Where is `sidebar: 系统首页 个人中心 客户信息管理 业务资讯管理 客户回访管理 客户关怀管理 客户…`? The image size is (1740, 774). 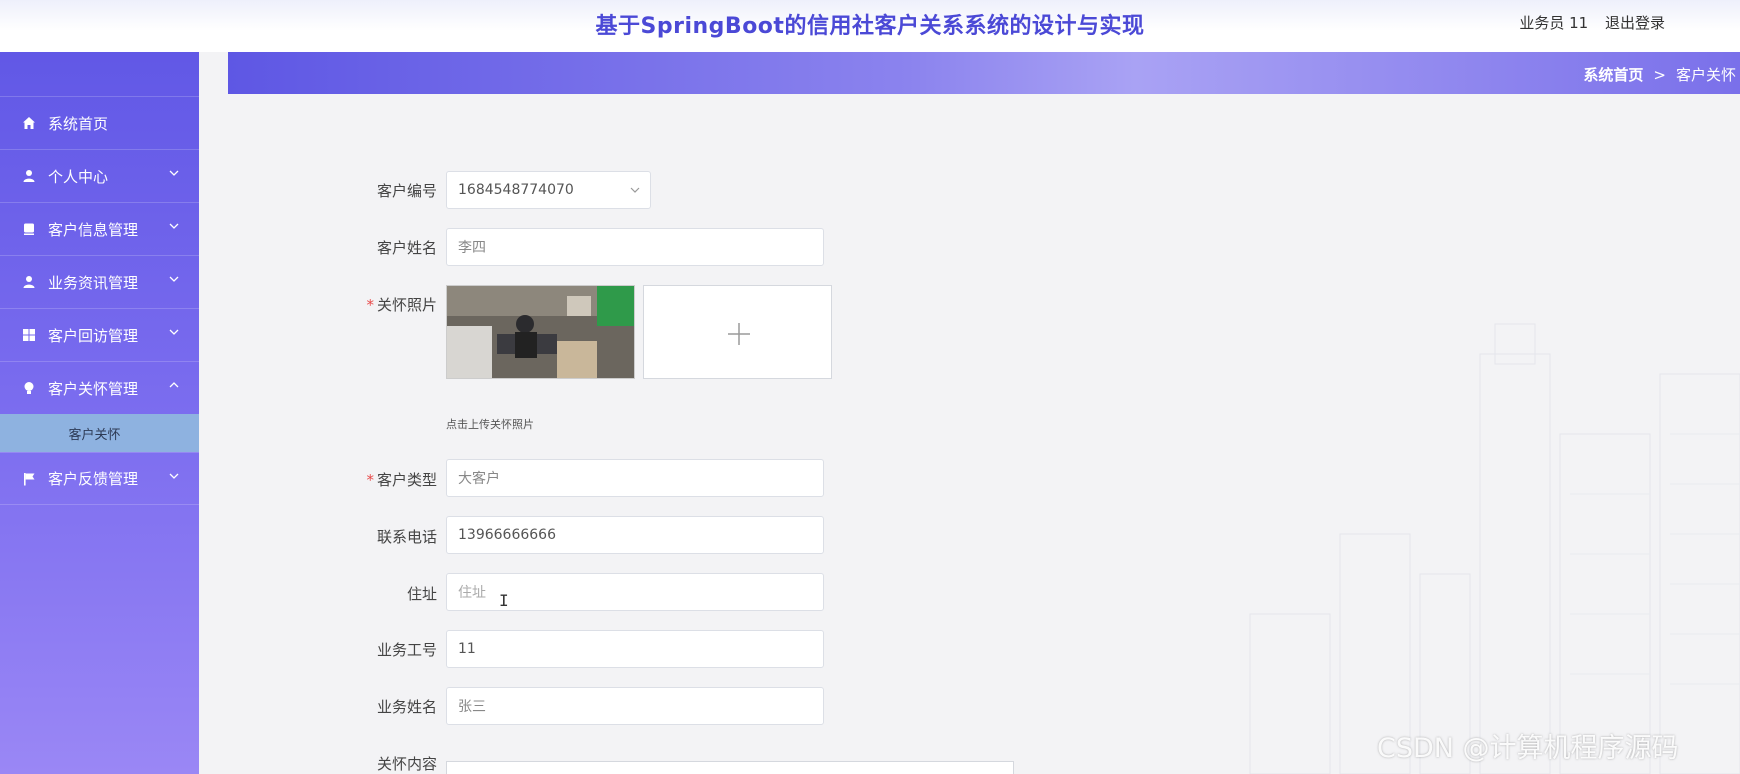
sidebar: 系统首页 个人中心 客户信息管理 业务资讯管理 客户回访管理 客户关怀管理 客户… is located at coordinates (99, 413).